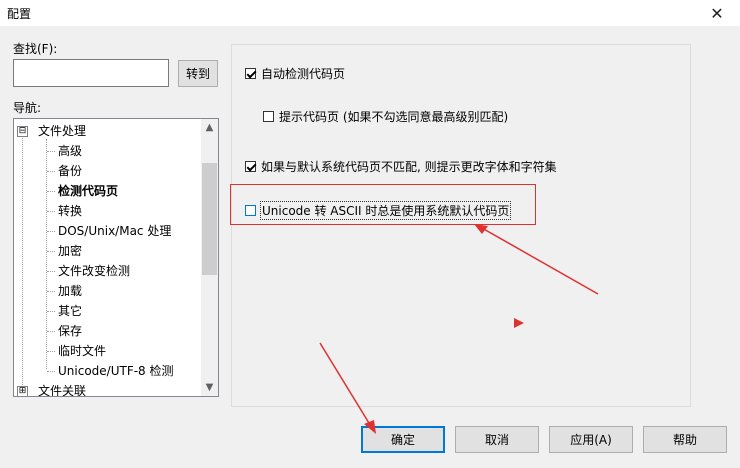 The height and width of the screenshot is (468, 740). I want to click on arrow-line-upper, so click(540, 261).